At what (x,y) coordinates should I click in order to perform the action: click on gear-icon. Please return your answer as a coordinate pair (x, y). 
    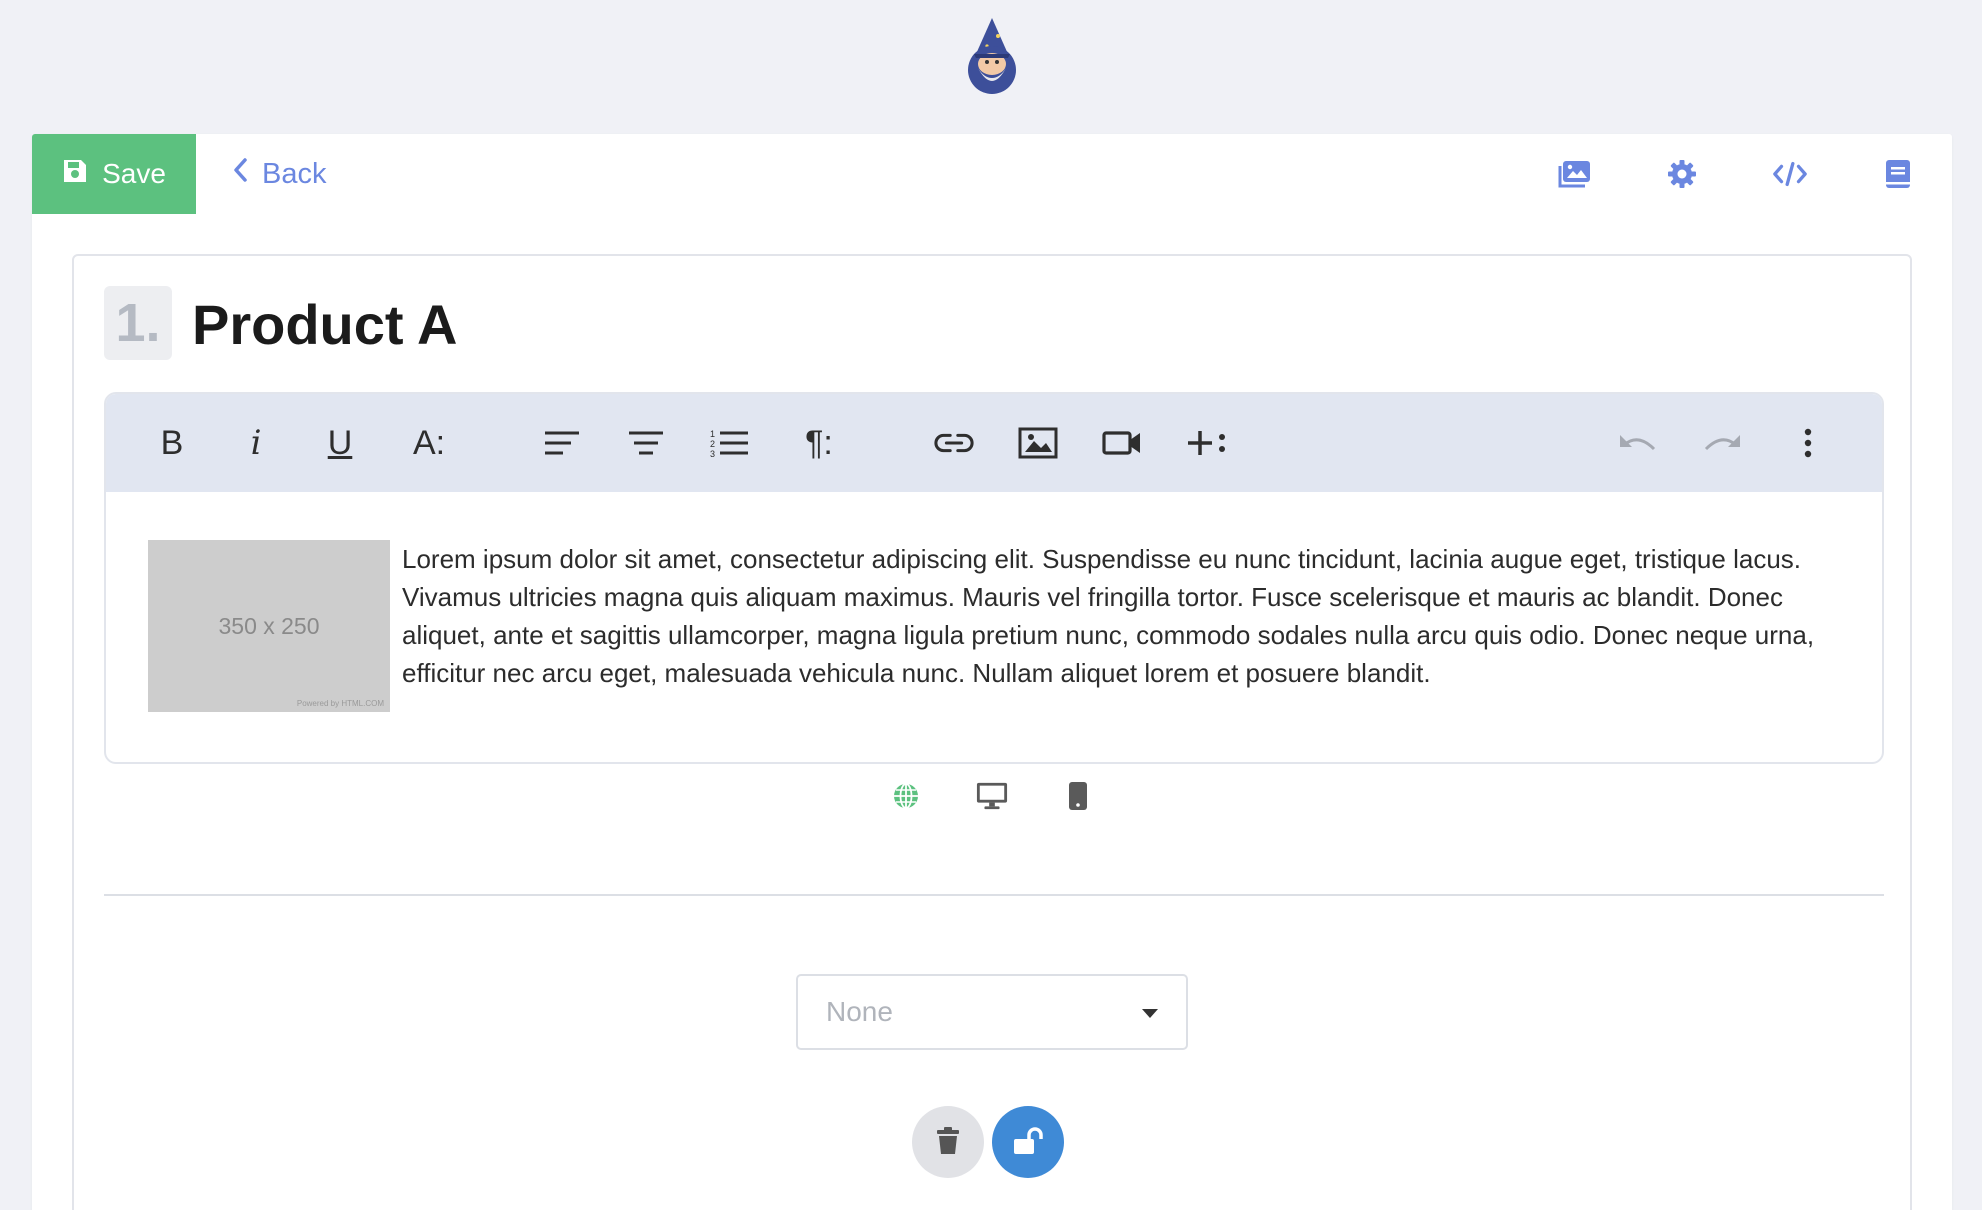
    Looking at the image, I should click on (1682, 174).